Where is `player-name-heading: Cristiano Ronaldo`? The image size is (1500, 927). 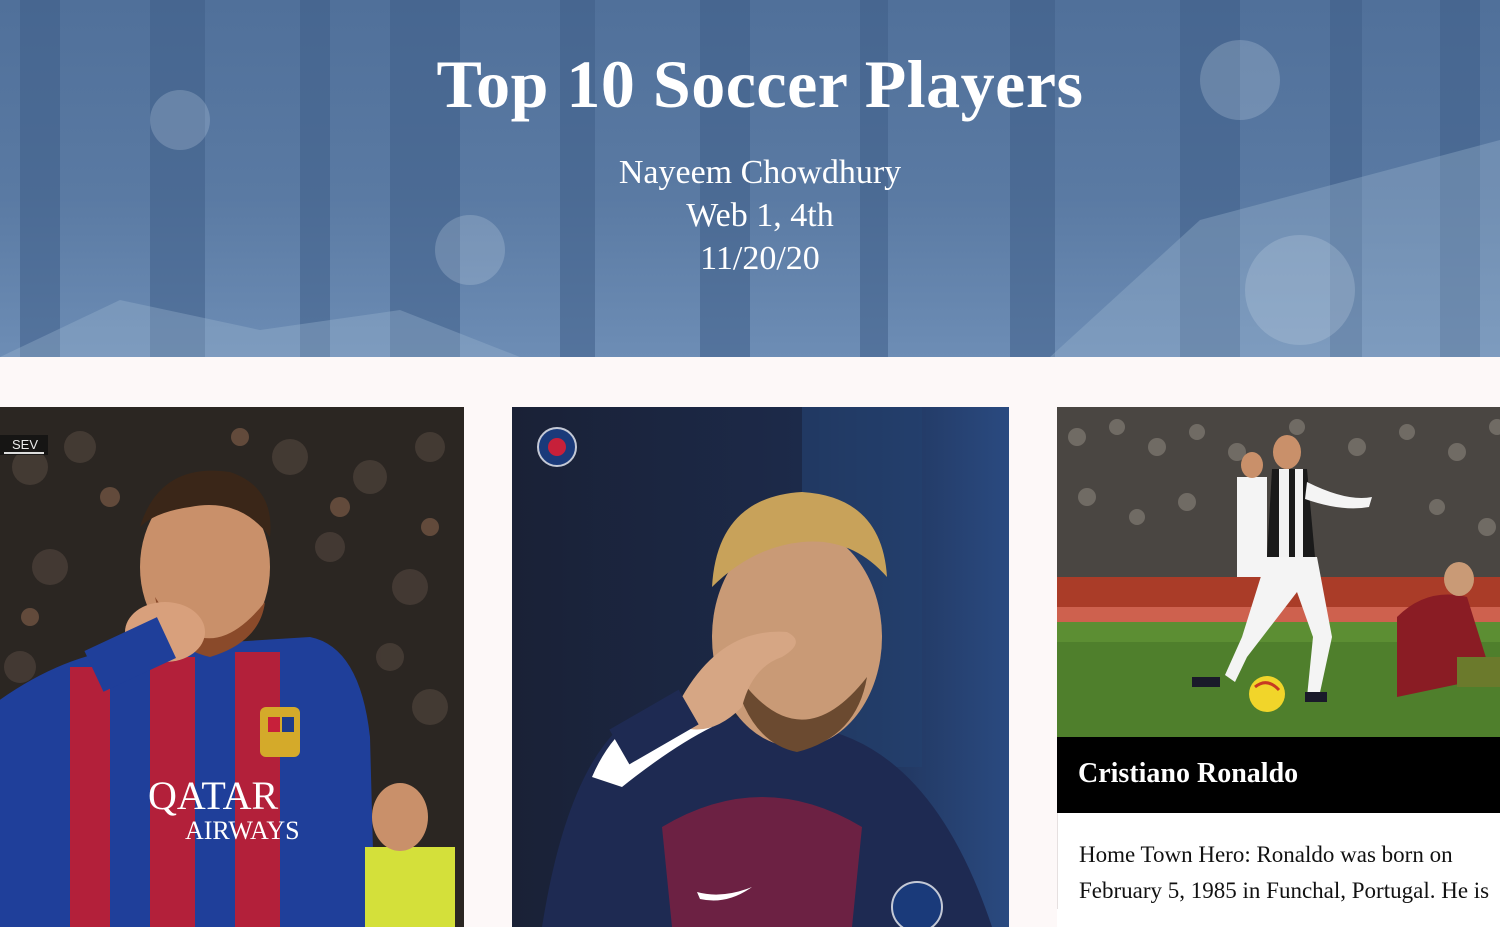 player-name-heading: Cristiano Ronaldo is located at coordinates (1278, 775).